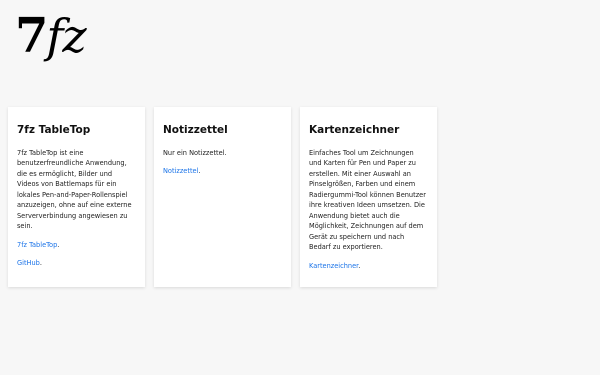  Describe the element at coordinates (195, 130) in the screenshot. I see `card-title: Notizzettel` at that location.